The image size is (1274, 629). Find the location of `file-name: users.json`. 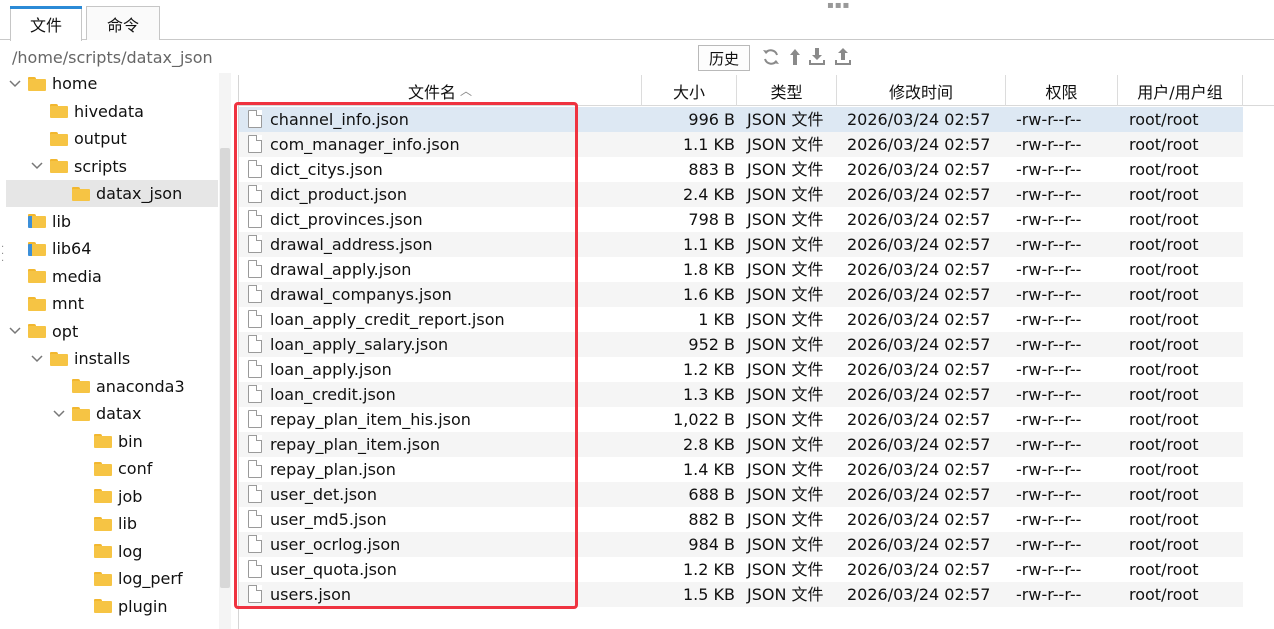

file-name: users.json is located at coordinates (311, 594).